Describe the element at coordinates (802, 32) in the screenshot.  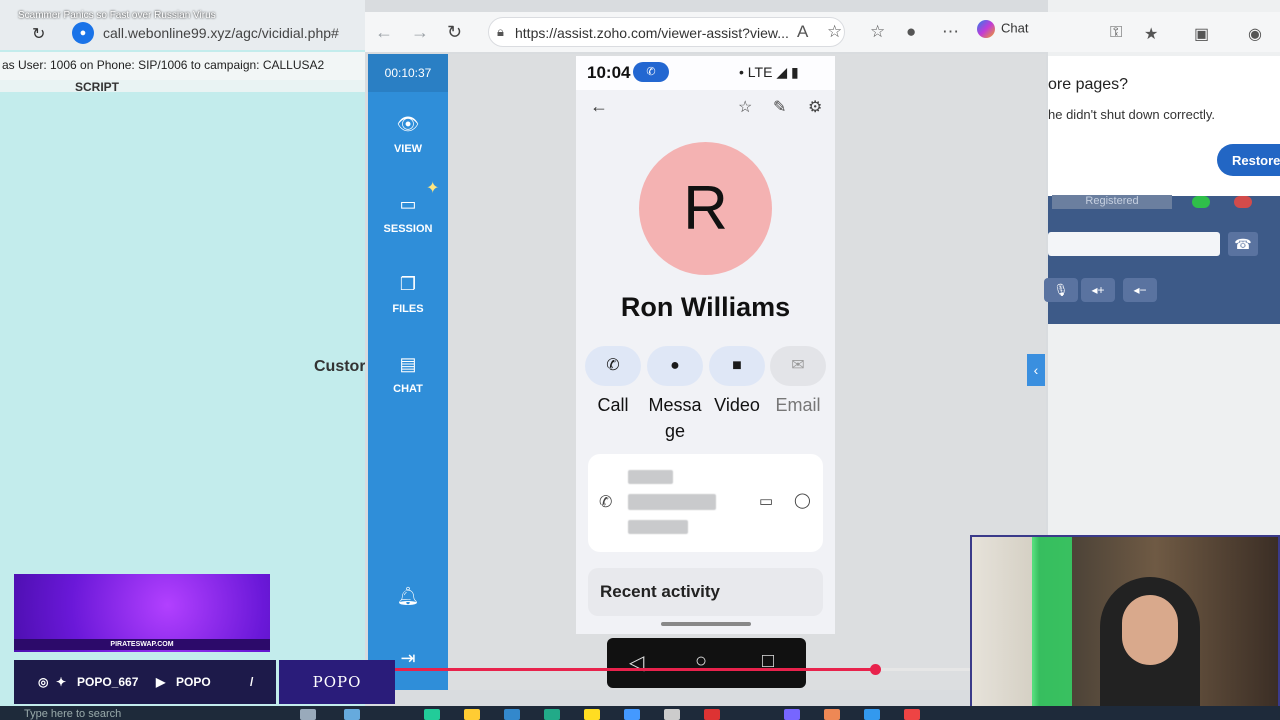
I see `read-aloud-icon: A` at that location.